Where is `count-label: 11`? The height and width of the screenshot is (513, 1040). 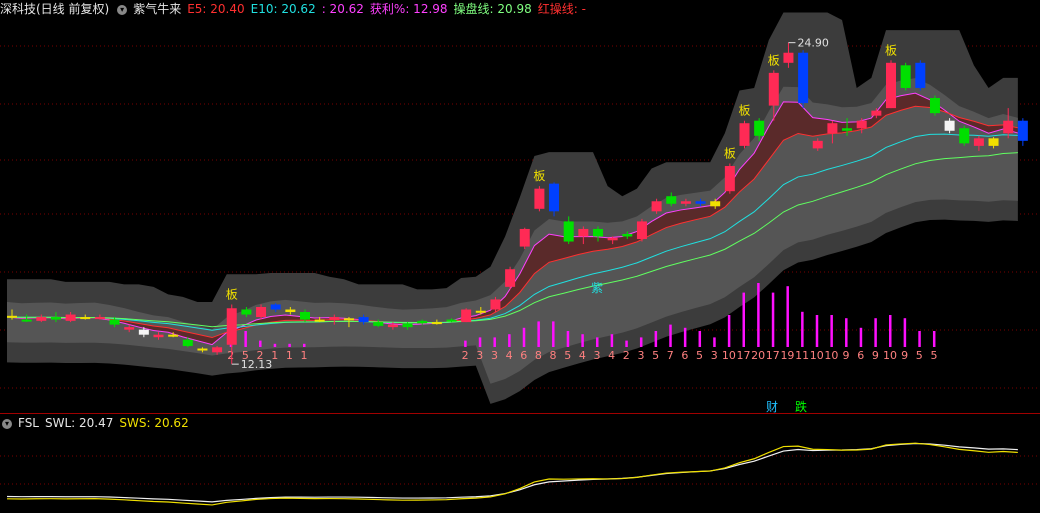 count-label: 11 is located at coordinates (802, 355).